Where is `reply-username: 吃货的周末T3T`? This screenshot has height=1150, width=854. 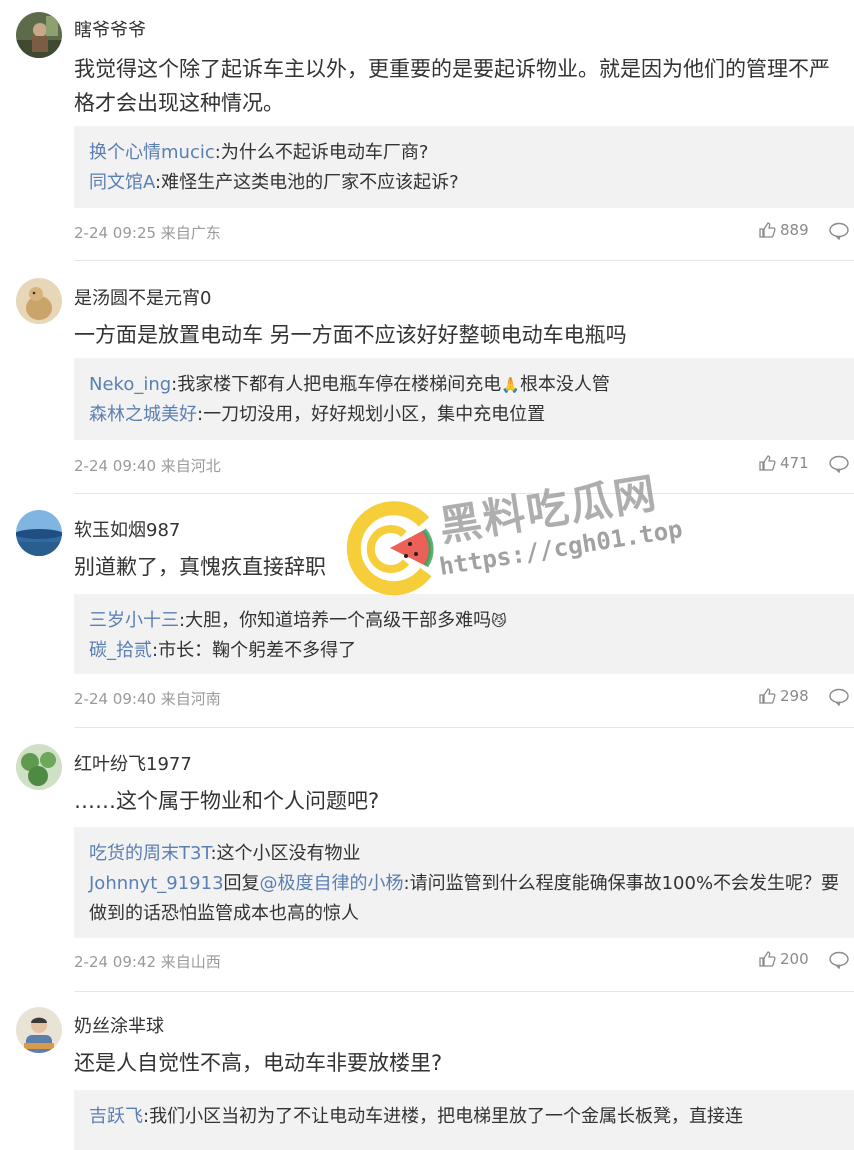 reply-username: 吃货的周末T3T is located at coordinates (149, 853).